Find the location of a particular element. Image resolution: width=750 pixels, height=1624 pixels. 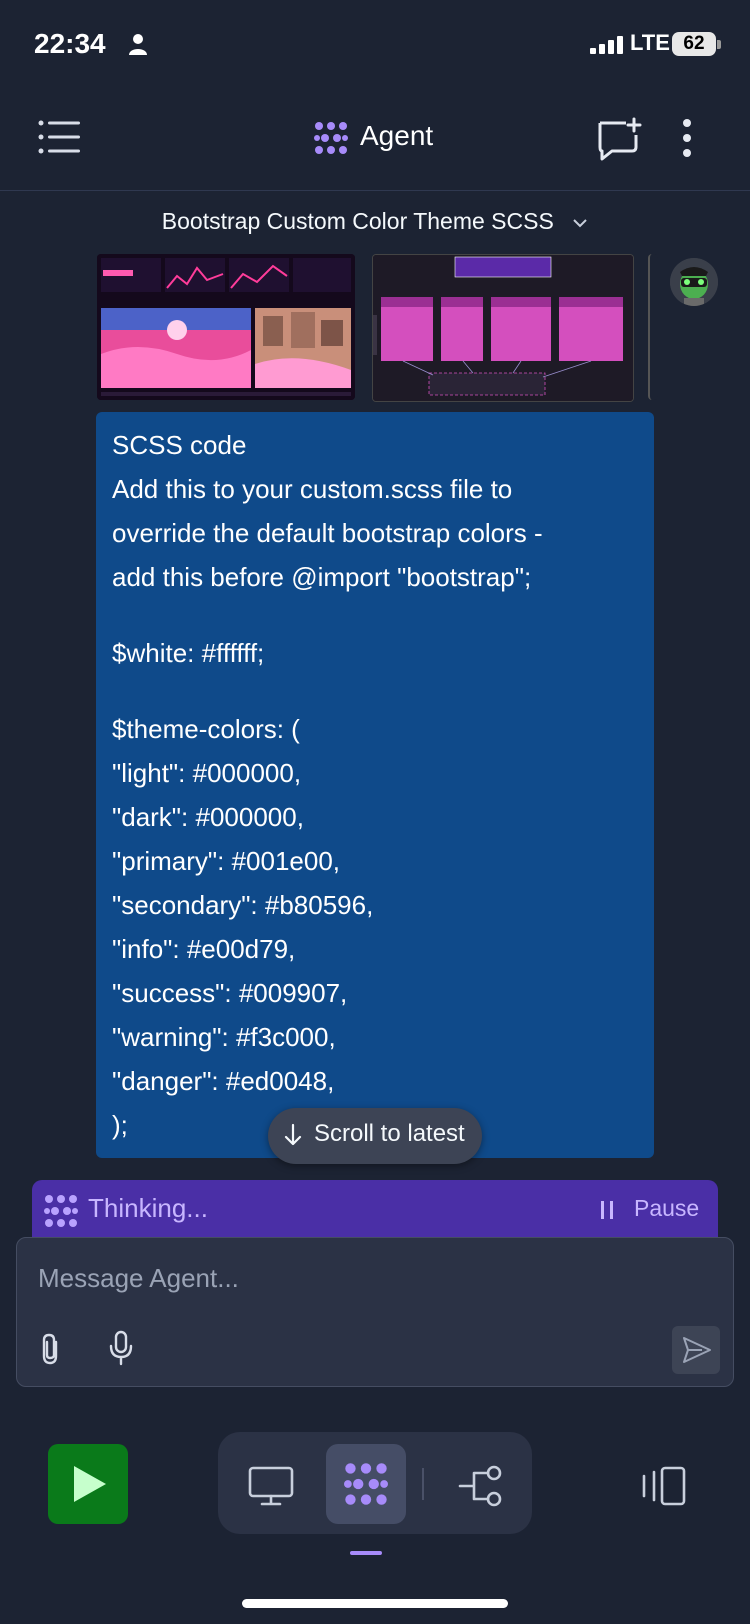

scroll-to-latest-label: Scroll to latest is located at coordinates (389, 1133).